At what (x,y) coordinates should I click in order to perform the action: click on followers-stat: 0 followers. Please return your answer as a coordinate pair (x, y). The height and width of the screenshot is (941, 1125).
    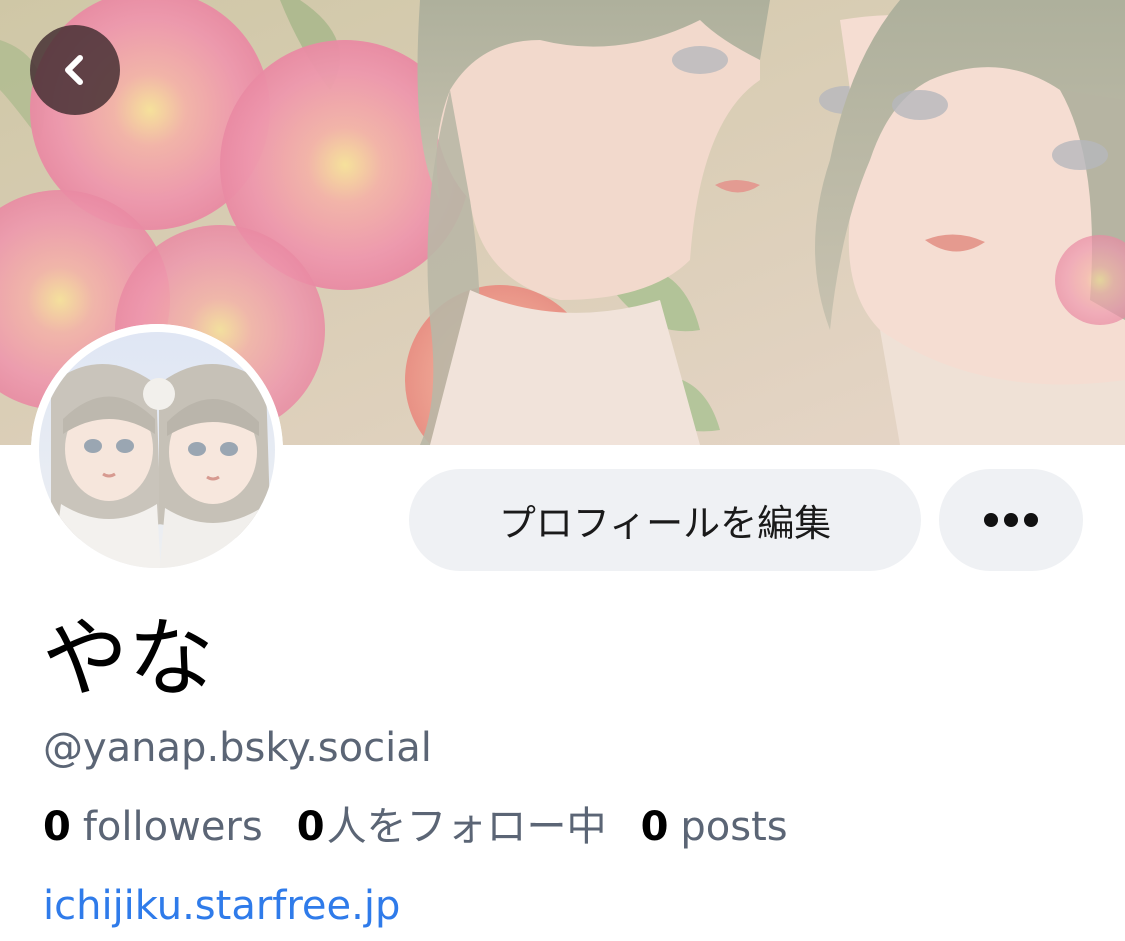
    Looking at the image, I should click on (153, 827).